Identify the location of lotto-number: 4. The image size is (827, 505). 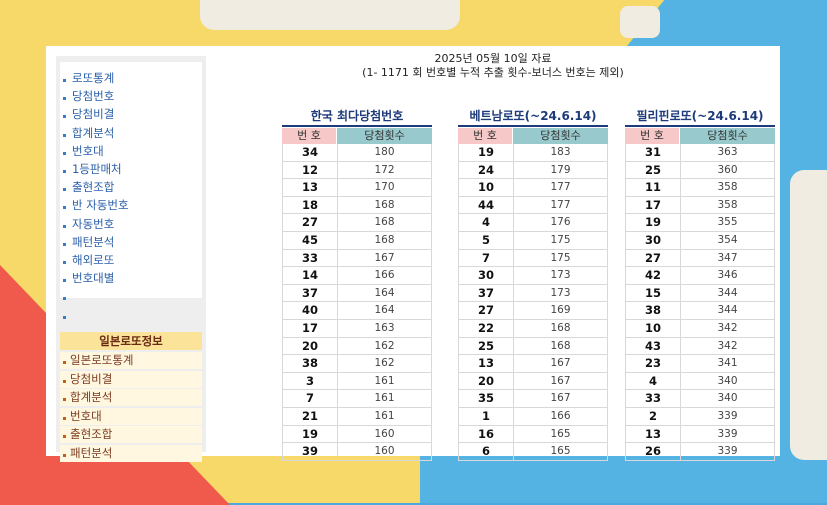
(485, 222).